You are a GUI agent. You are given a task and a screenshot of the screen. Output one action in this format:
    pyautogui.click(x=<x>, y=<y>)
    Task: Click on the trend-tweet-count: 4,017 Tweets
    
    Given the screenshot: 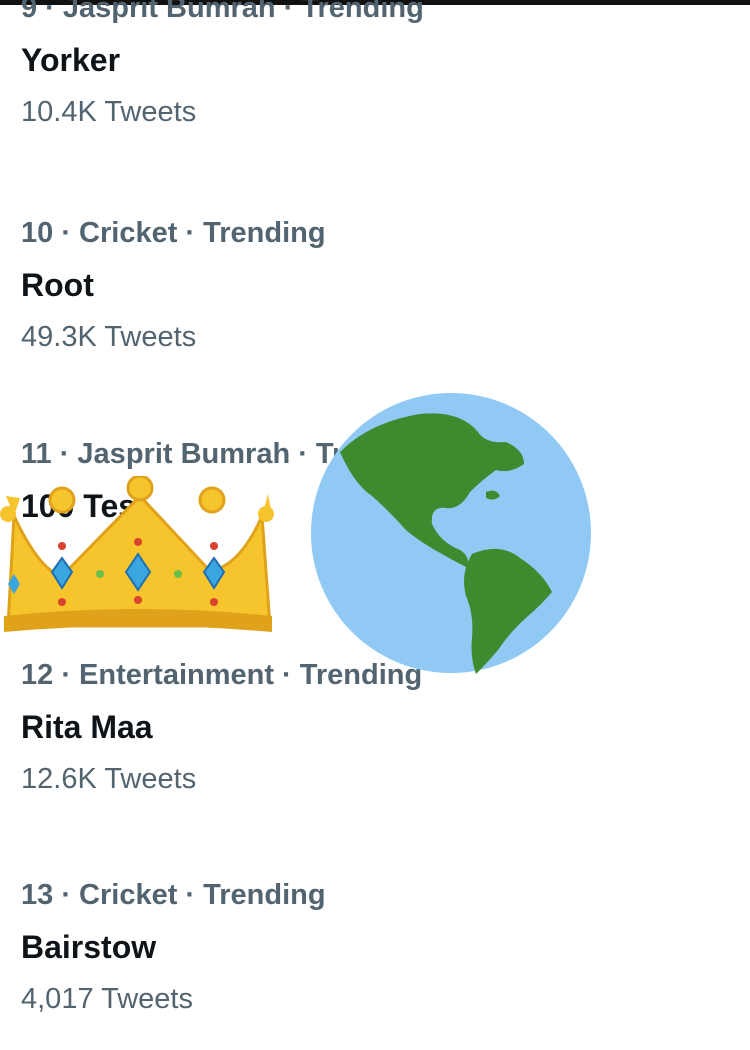 What is the action you would take?
    pyautogui.click(x=107, y=999)
    